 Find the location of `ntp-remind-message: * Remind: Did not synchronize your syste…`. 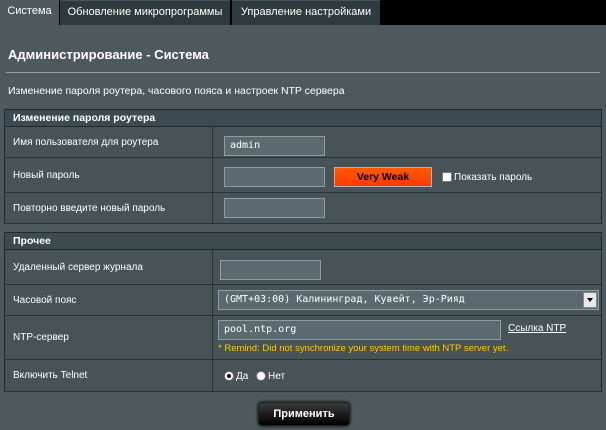

ntp-remind-message: * Remind: Did not synchronize your syste… is located at coordinates (363, 348).